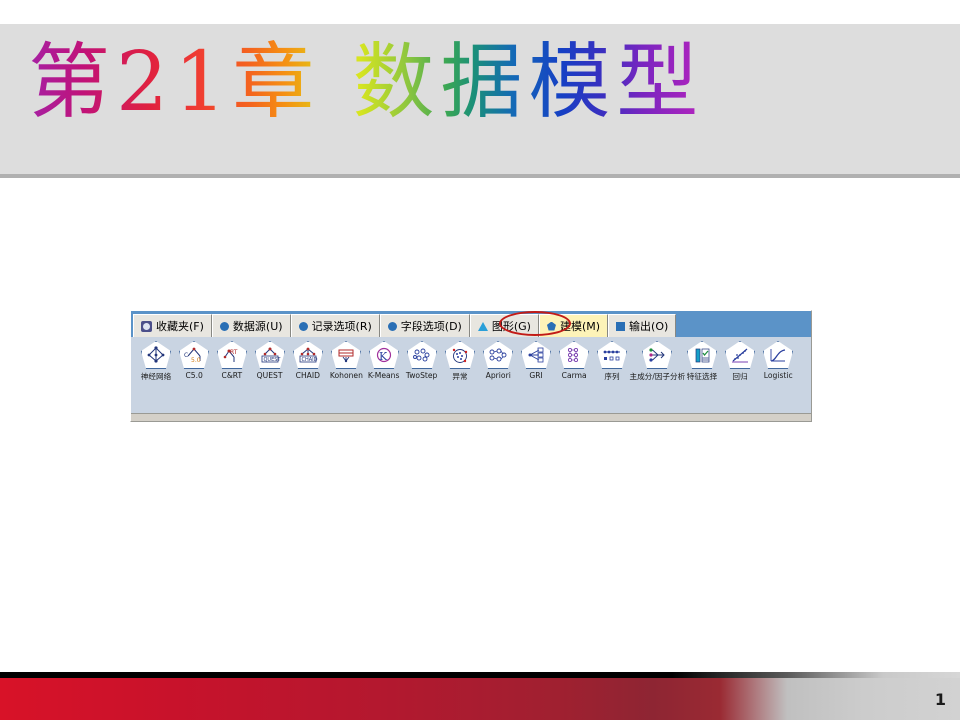 This screenshot has width=960, height=720. I want to click on node-sequence: 序列, so click(612, 361).